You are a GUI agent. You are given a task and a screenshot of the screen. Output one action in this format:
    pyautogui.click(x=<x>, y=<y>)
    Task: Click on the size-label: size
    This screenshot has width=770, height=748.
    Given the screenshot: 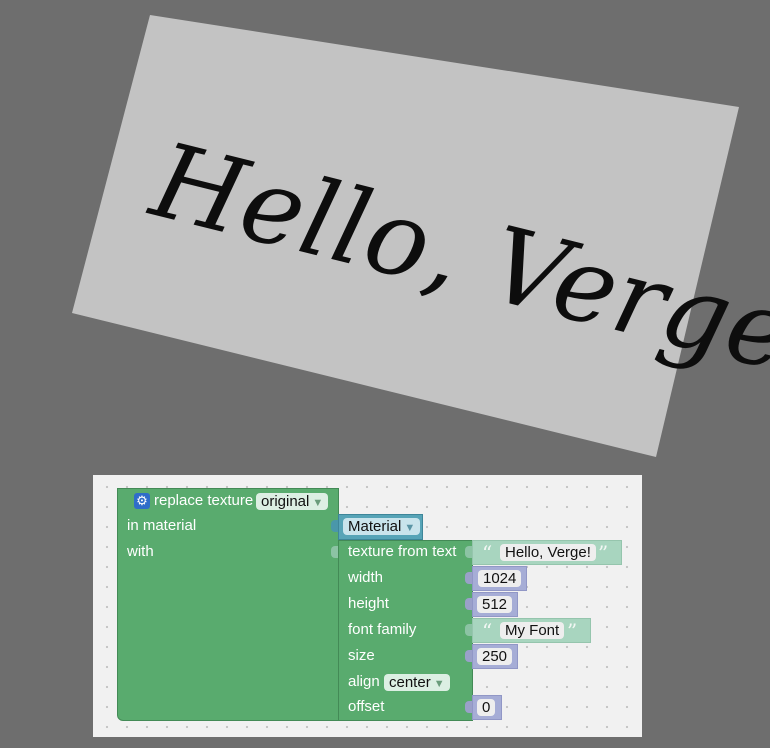 What is the action you would take?
    pyautogui.click(x=361, y=655)
    